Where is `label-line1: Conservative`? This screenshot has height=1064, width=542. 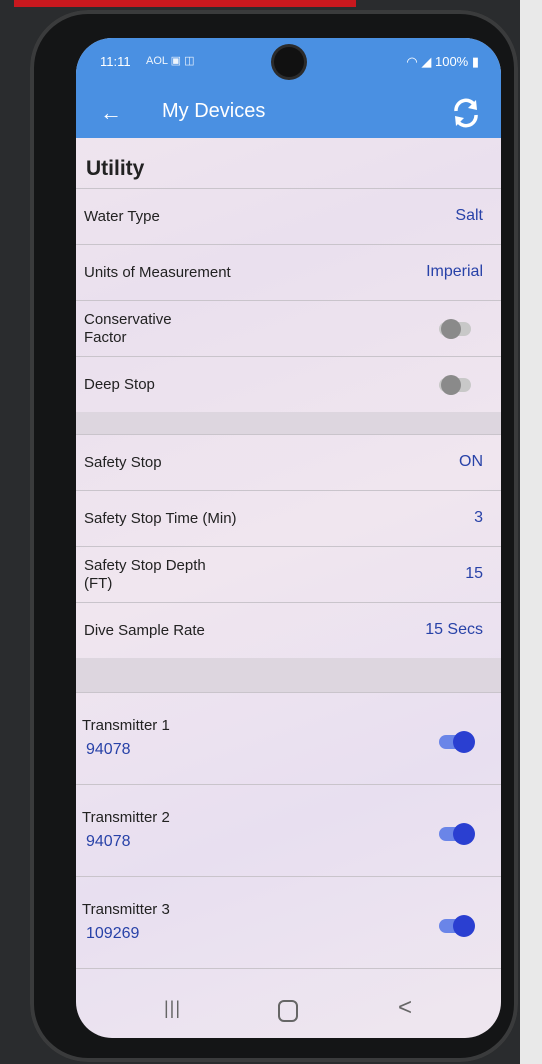 label-line1: Conservative is located at coordinates (128, 319).